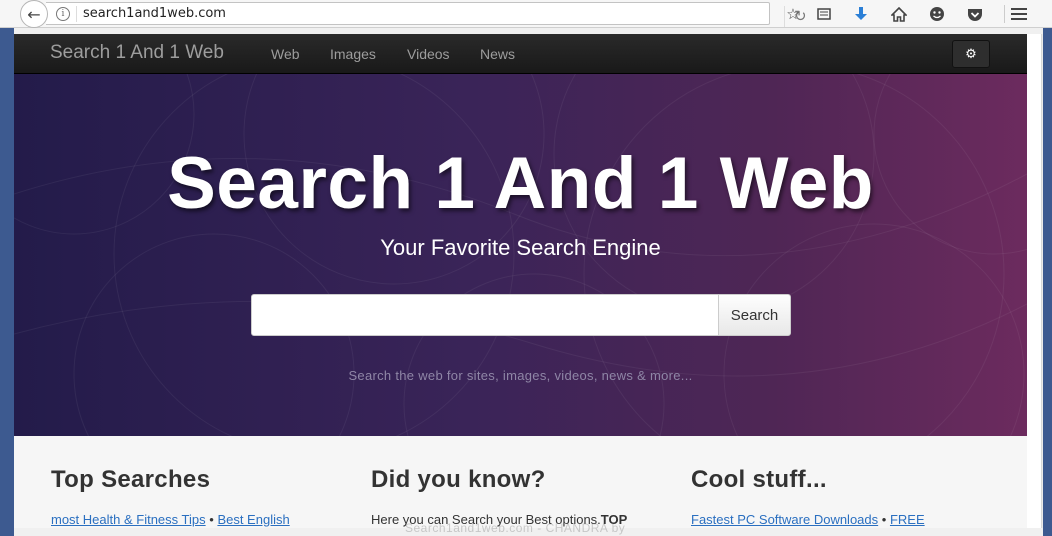 This screenshot has width=1052, height=536. What do you see at coordinates (520, 183) in the screenshot?
I see `hero-title: Search 1 And 1 Web` at bounding box center [520, 183].